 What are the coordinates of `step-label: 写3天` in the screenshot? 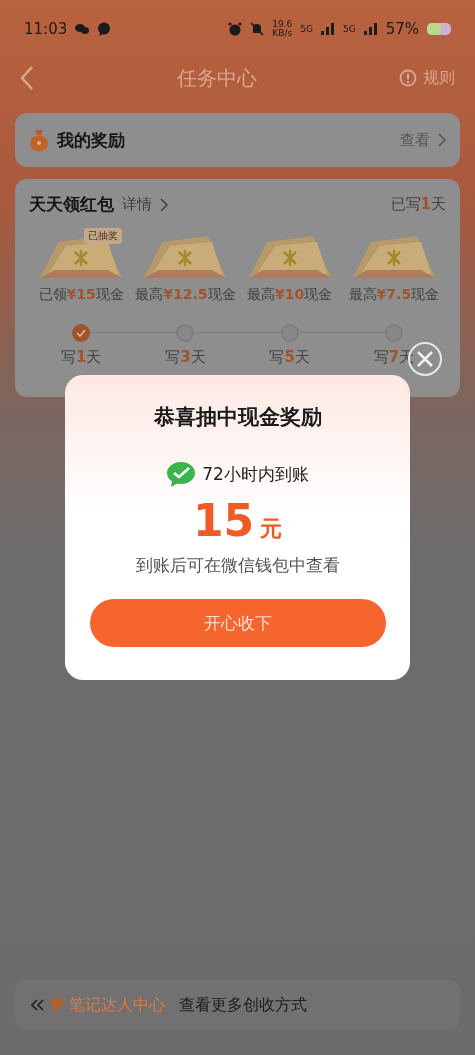 It's located at (185, 357).